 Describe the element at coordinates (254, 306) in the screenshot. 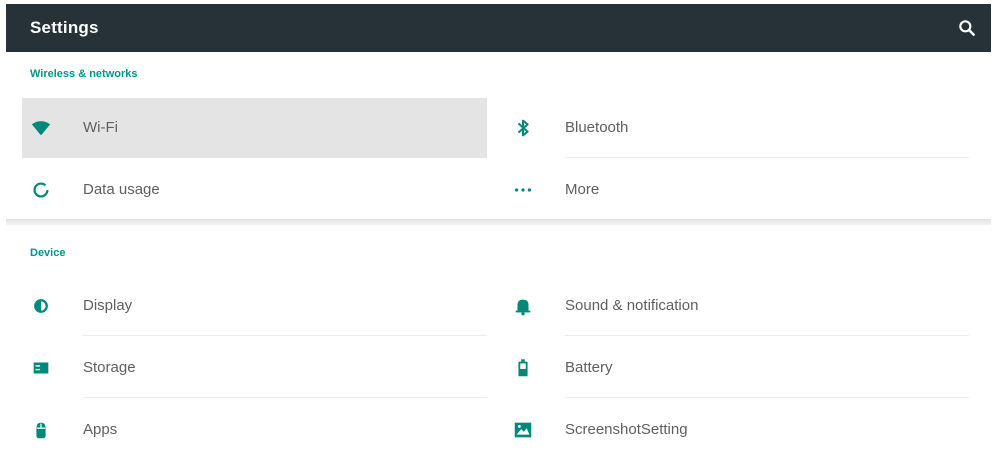

I see `settings-item-display: Display` at that location.